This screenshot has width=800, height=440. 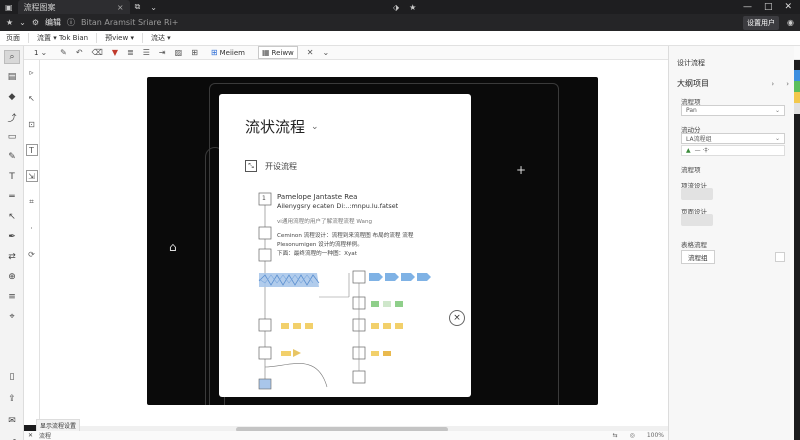 What do you see at coordinates (320, 245) in the screenshot?
I see `flow-note-2b: Plesonumigen 设计的流程样例。` at bounding box center [320, 245].